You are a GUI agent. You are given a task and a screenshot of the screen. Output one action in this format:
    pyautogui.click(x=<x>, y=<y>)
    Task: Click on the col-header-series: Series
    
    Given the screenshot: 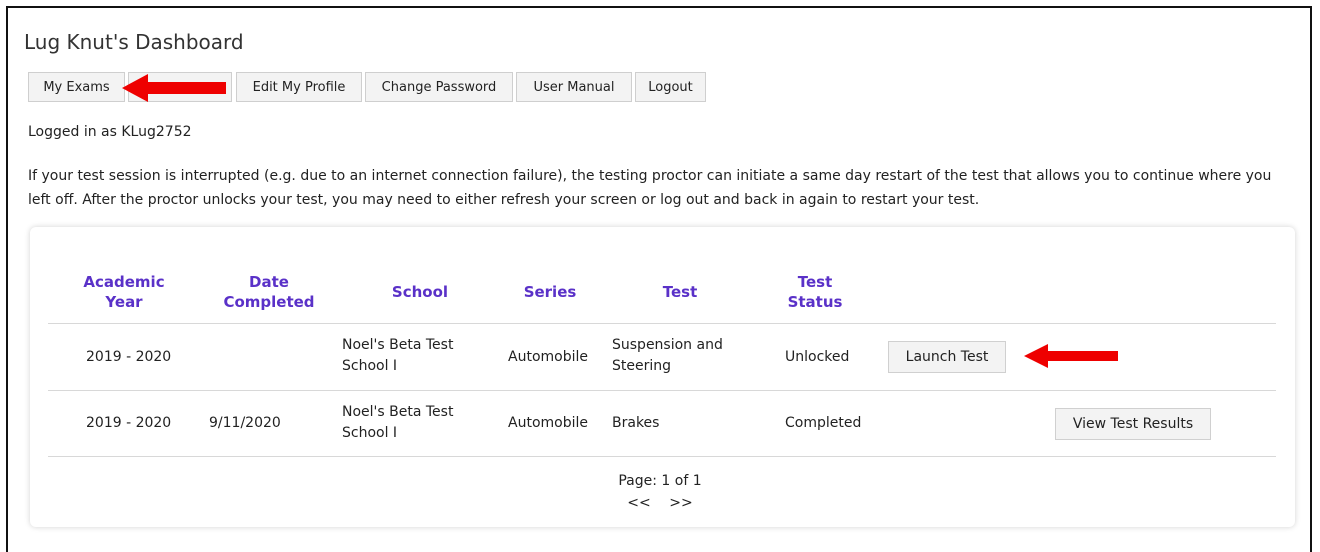 What is the action you would take?
    pyautogui.click(x=550, y=292)
    